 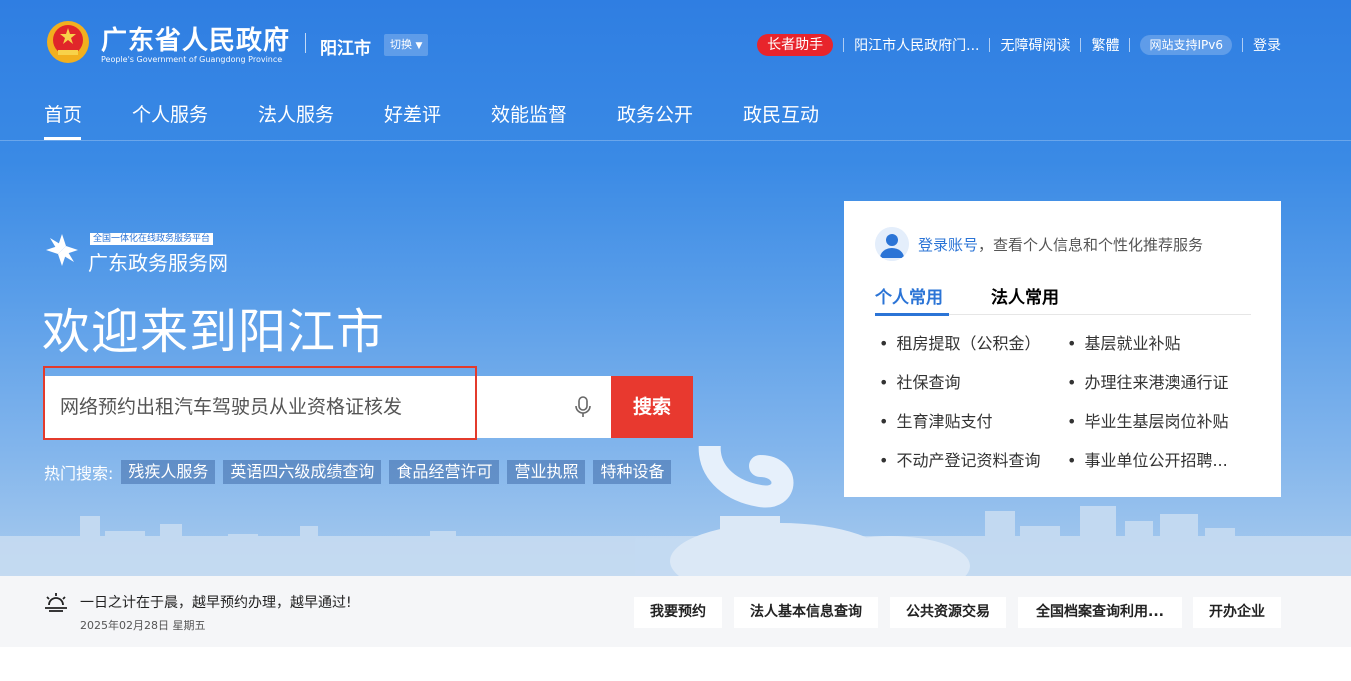 What do you see at coordinates (583, 407) in the screenshot?
I see `microphone-icon` at bounding box center [583, 407].